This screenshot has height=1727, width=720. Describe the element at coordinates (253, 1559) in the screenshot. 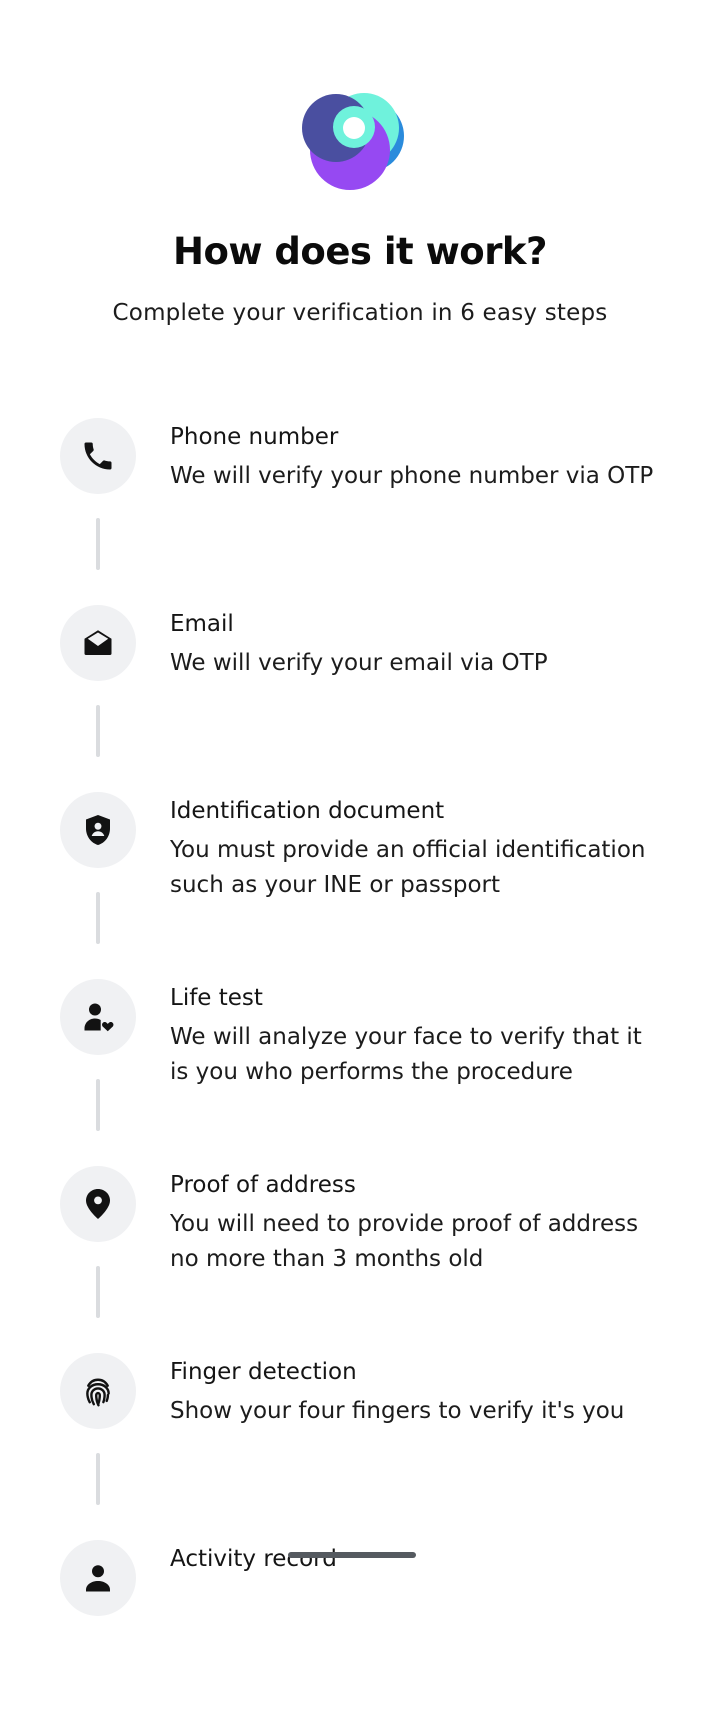

I see `step-title: Activity record` at that location.